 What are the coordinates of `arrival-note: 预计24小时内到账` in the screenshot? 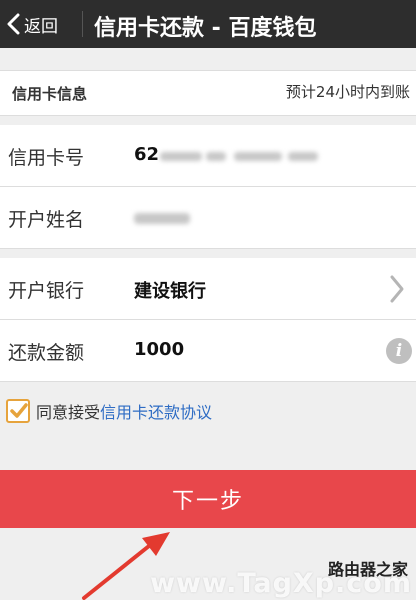 It's located at (347, 92).